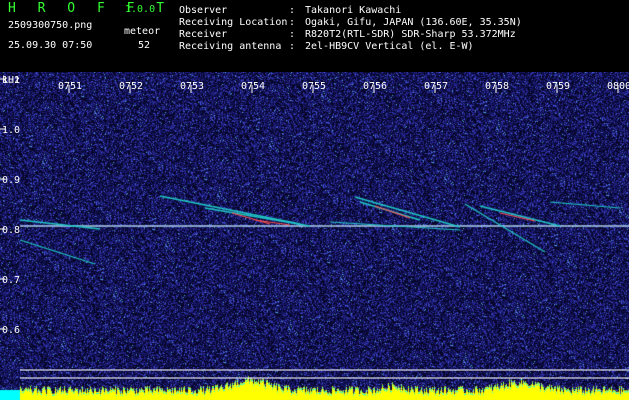  What do you see at coordinates (292, 46) in the screenshot?
I see `antenna-sep: :` at bounding box center [292, 46].